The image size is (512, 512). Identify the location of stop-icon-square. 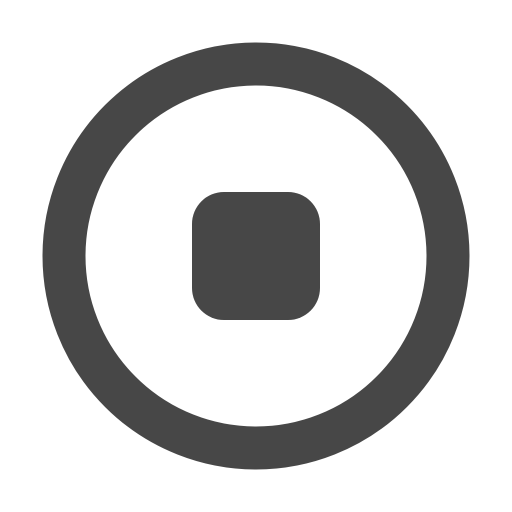
(256, 256).